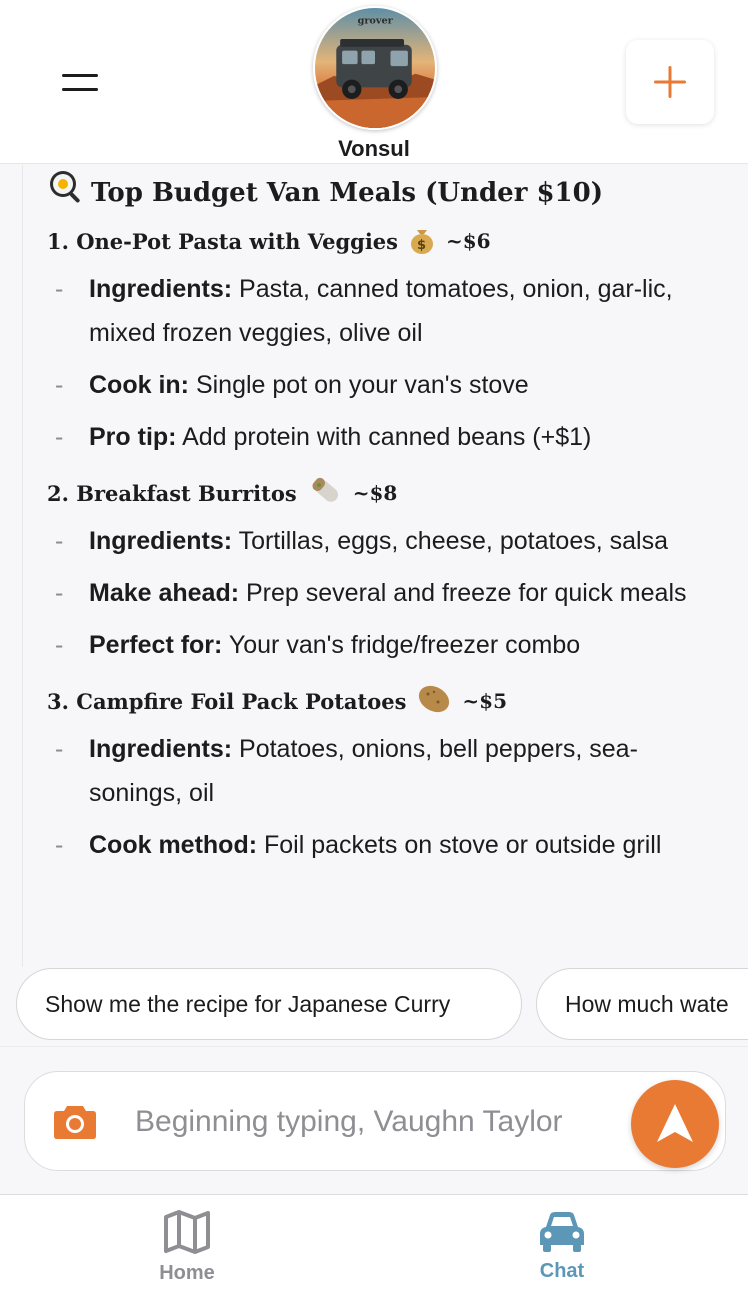  What do you see at coordinates (325, 493) in the screenshot?
I see `burrito-icon` at bounding box center [325, 493].